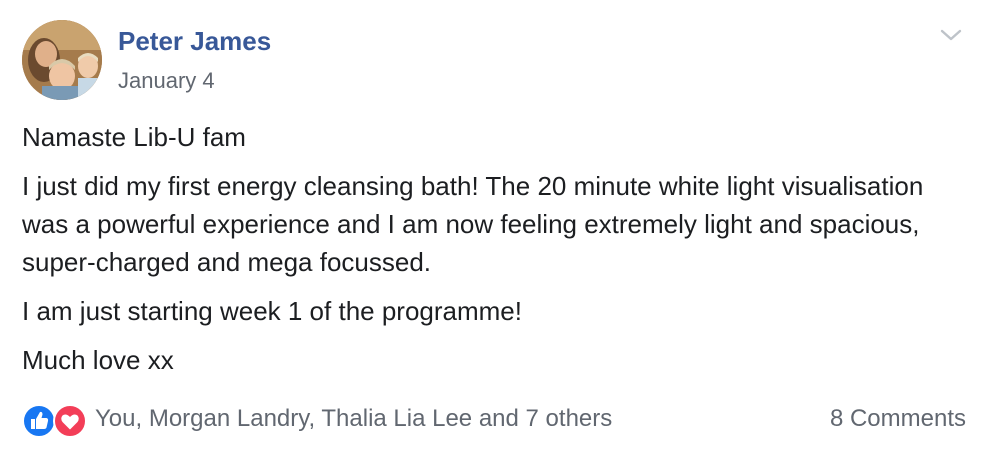 This screenshot has height=450, width=986. Describe the element at coordinates (70, 421) in the screenshot. I see `love-reaction-icon` at that location.